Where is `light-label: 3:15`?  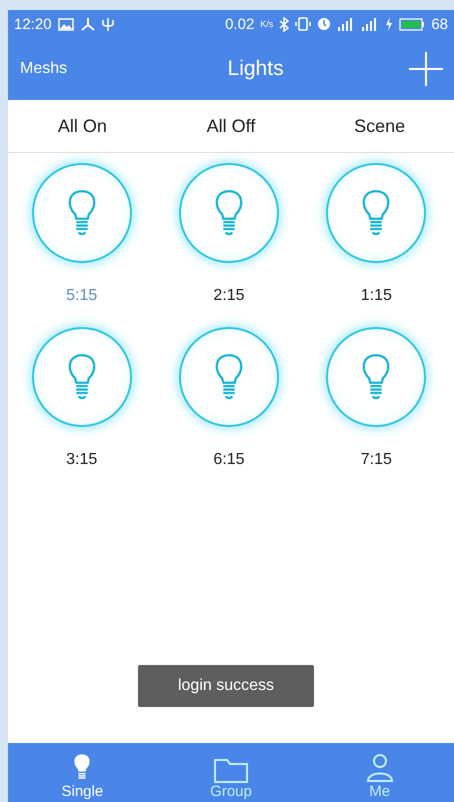
light-label: 3:15 is located at coordinates (82, 460).